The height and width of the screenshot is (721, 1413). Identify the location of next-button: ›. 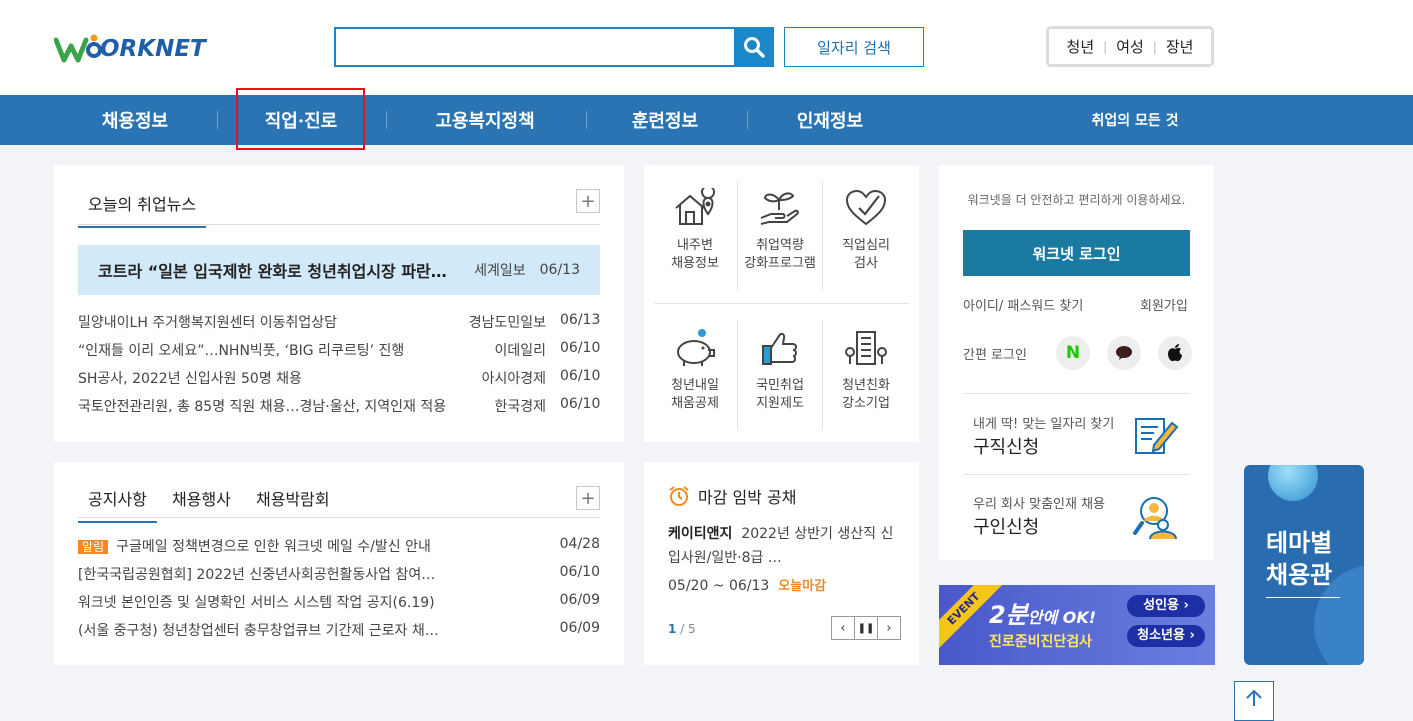
(889, 628).